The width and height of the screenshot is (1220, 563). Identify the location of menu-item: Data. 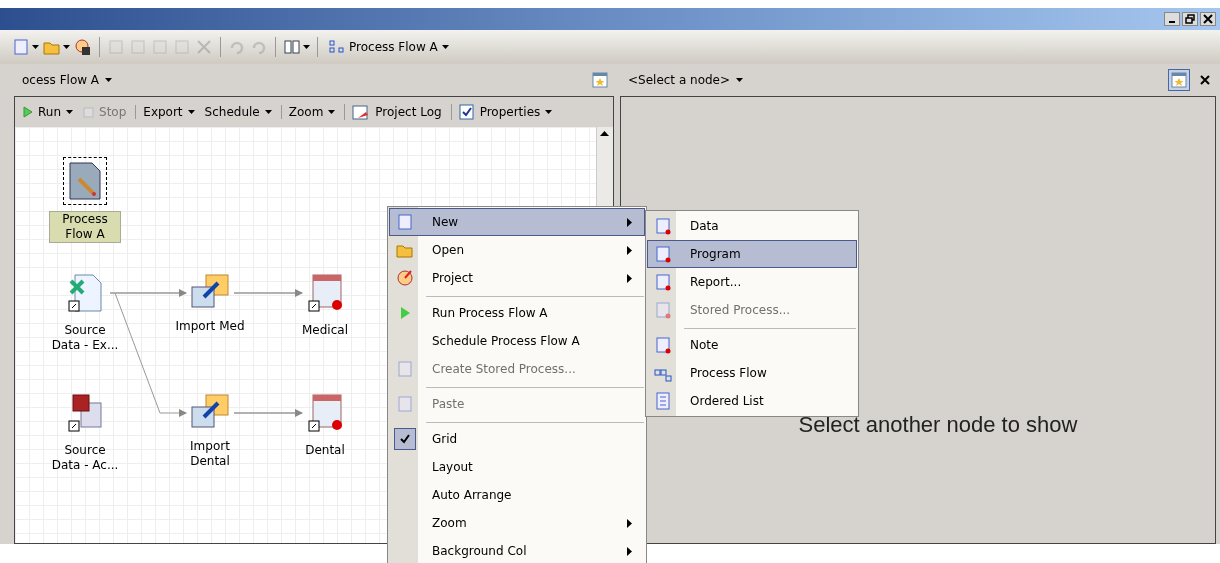
(752, 226).